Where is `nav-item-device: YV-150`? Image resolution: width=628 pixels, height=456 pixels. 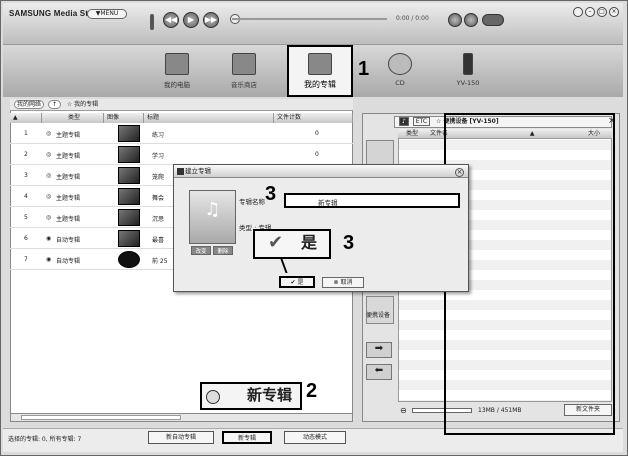
nav-item-device: YV-150 is located at coordinates (468, 70).